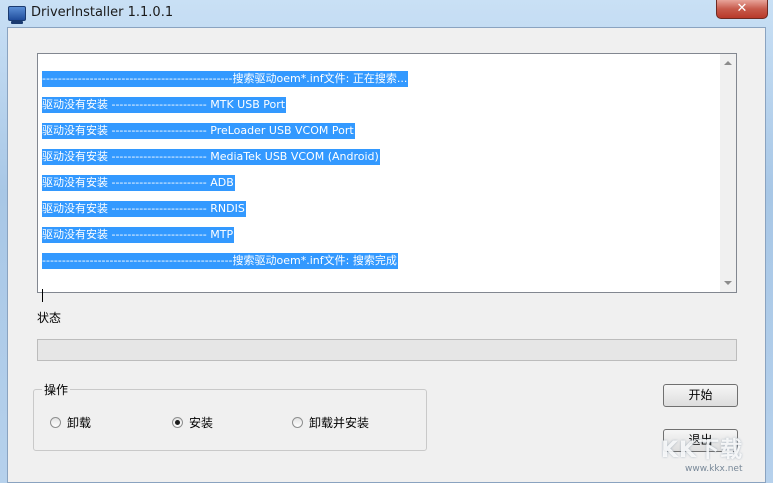  What do you see at coordinates (387, 350) in the screenshot?
I see `progress-bar` at bounding box center [387, 350].